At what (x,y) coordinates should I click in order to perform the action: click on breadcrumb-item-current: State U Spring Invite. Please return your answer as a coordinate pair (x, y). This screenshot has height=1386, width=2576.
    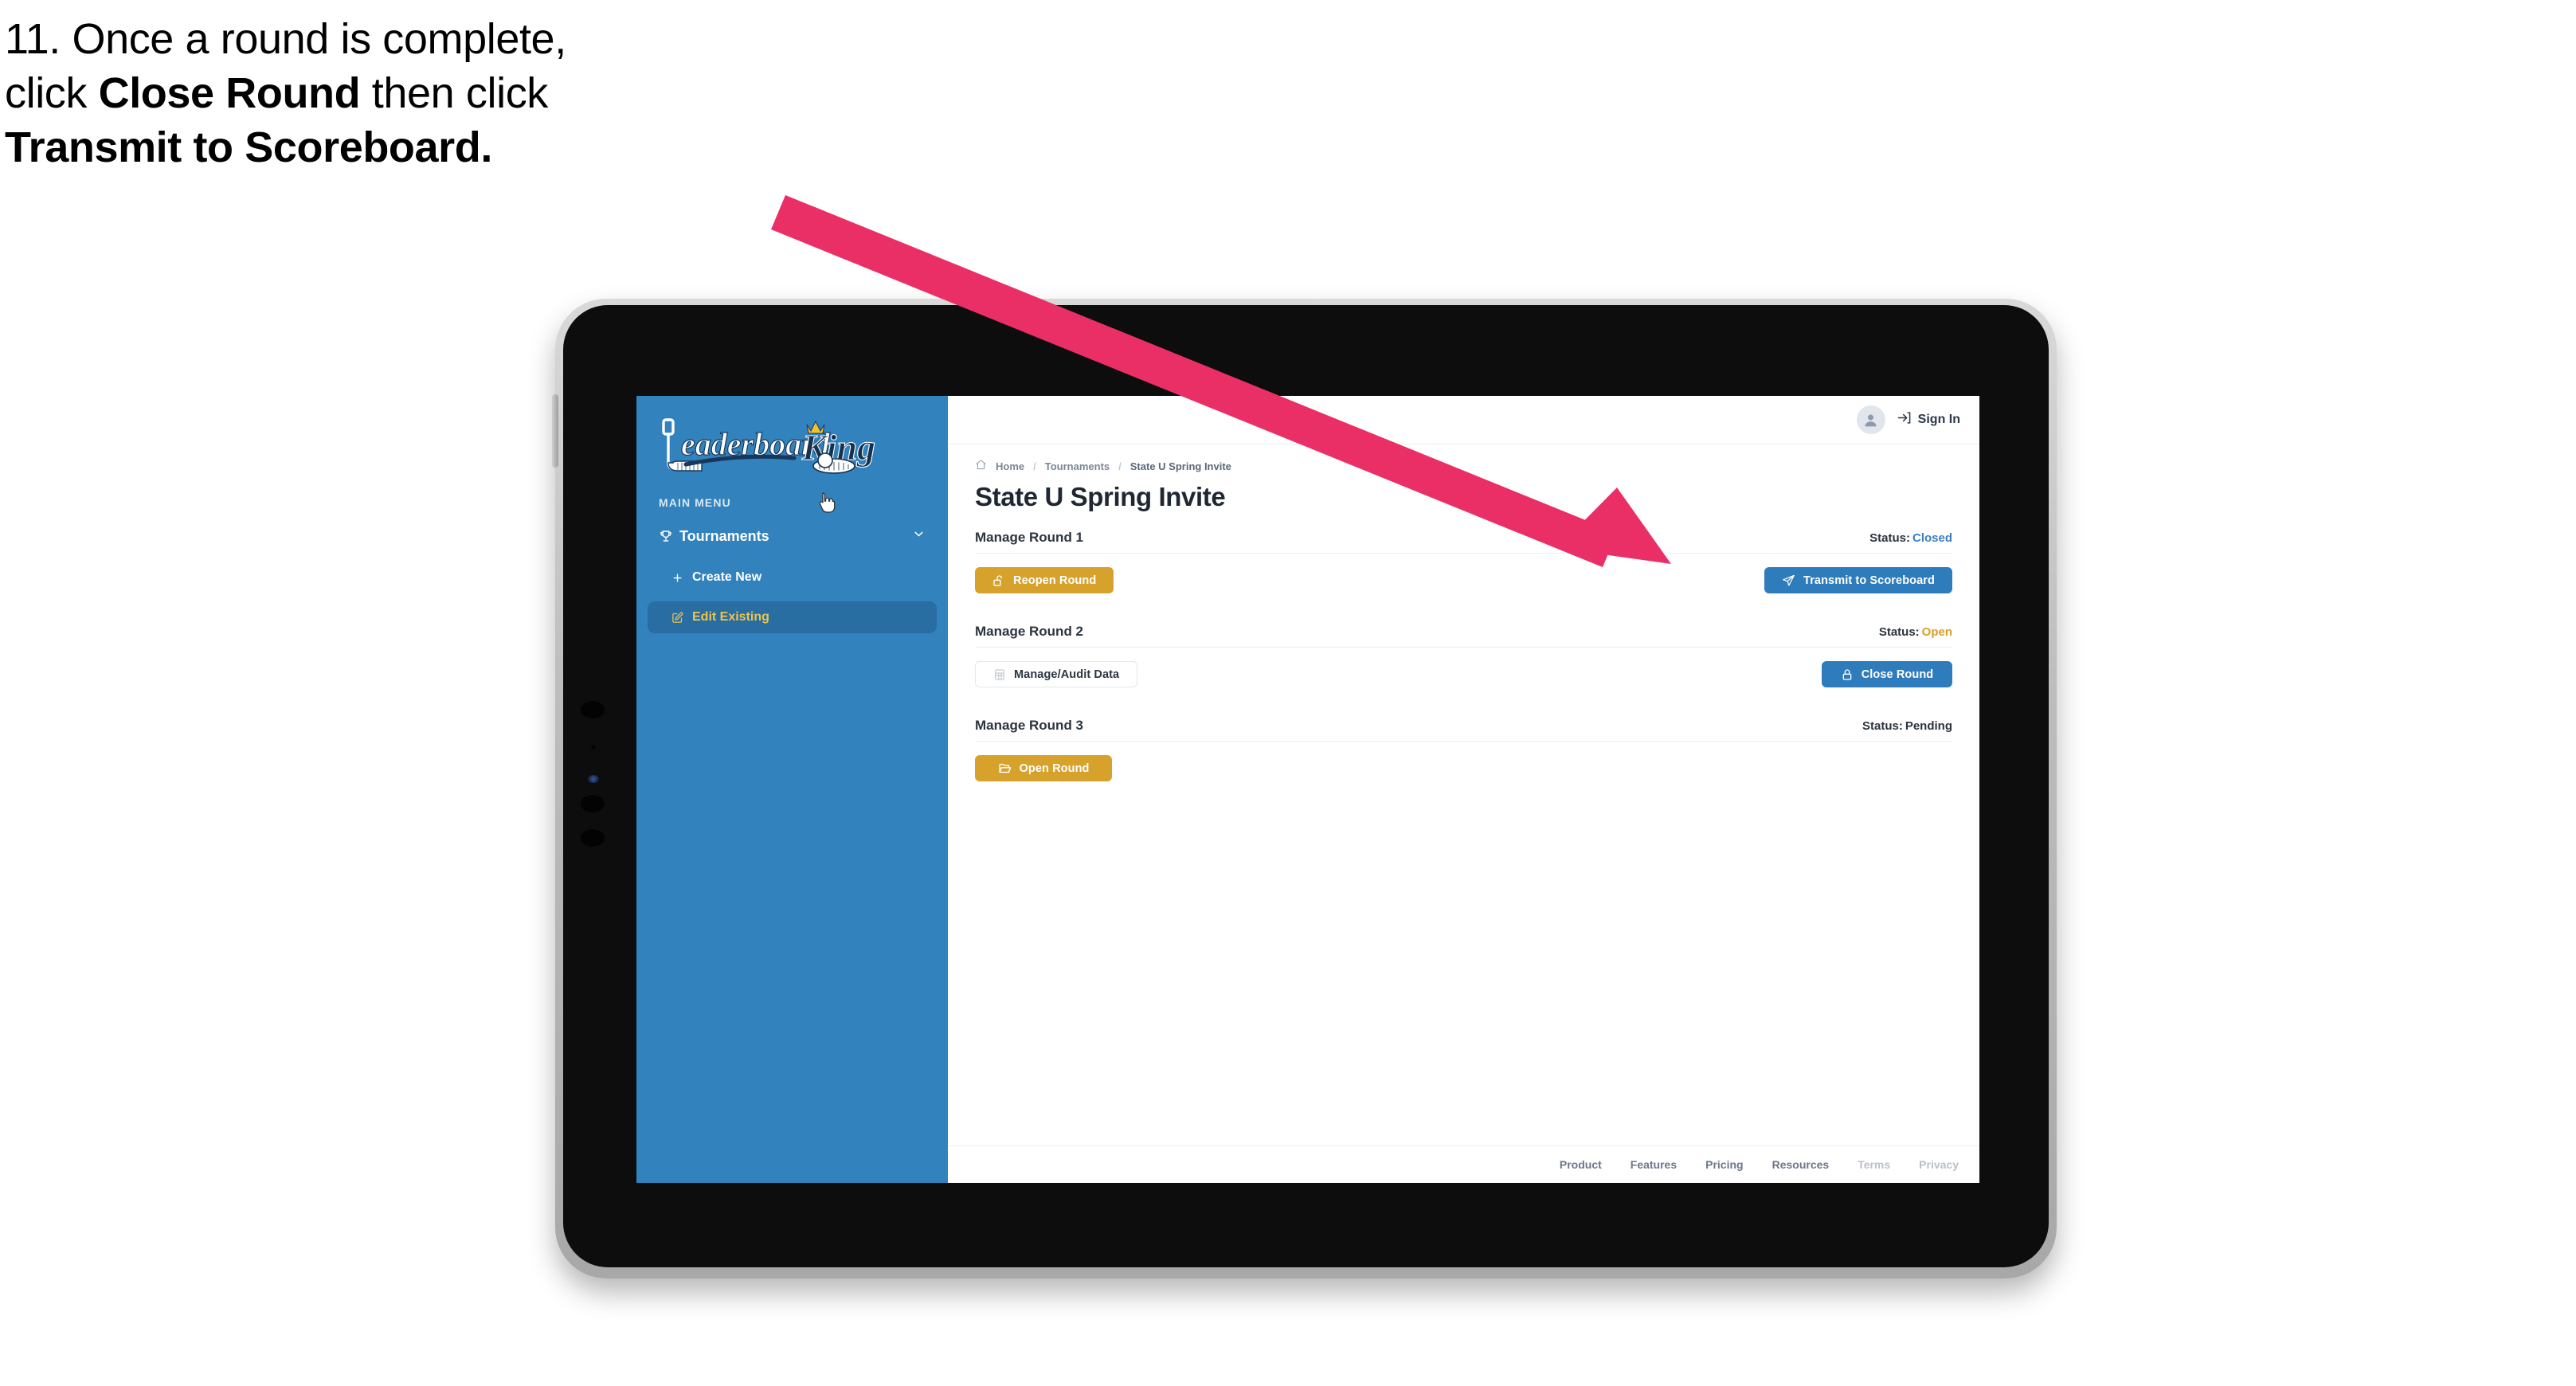
    Looking at the image, I should click on (1180, 466).